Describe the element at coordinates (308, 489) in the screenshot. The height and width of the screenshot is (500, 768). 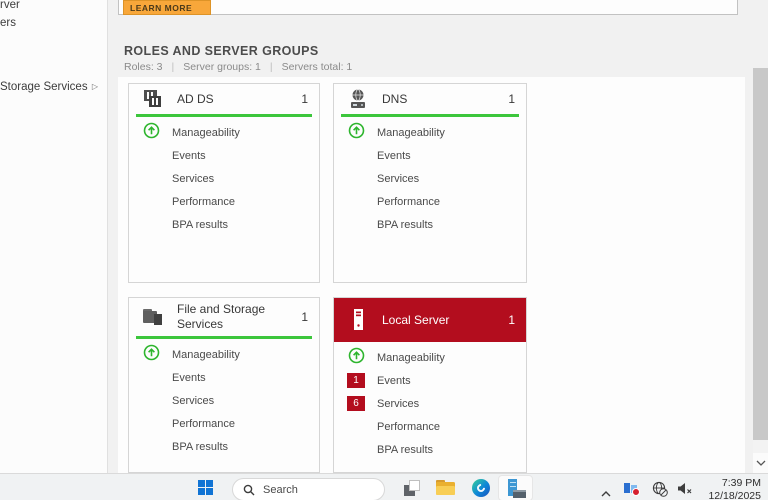
I see `taskbar-search: Search` at that location.